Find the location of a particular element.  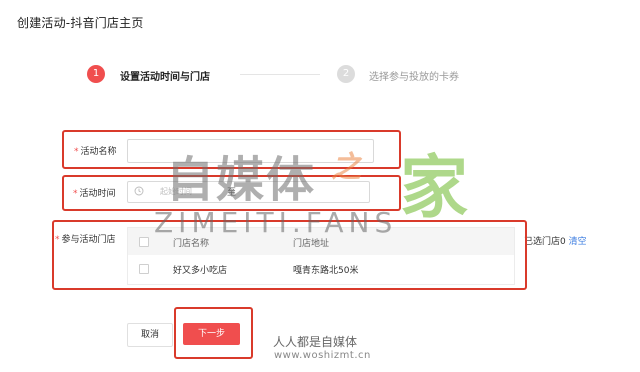

watermark-logo-text: 自媒体 is located at coordinates (241, 180).